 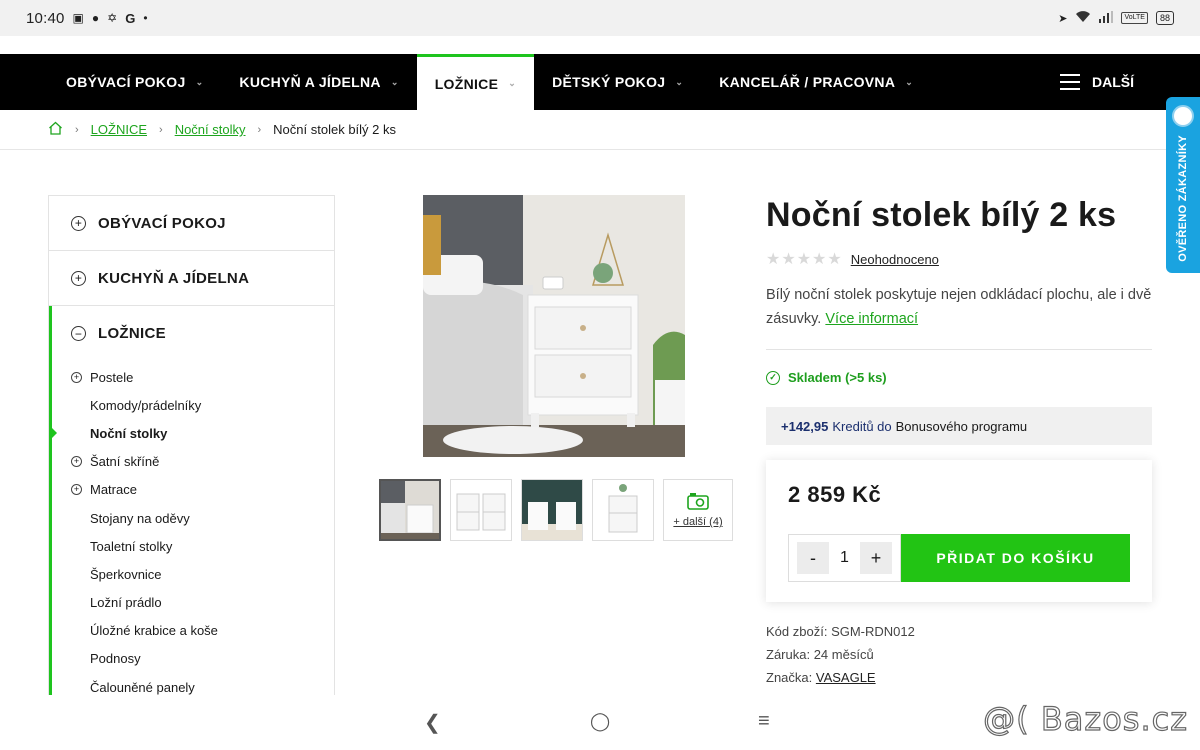 I want to click on google-icon: G, so click(x=130, y=18).